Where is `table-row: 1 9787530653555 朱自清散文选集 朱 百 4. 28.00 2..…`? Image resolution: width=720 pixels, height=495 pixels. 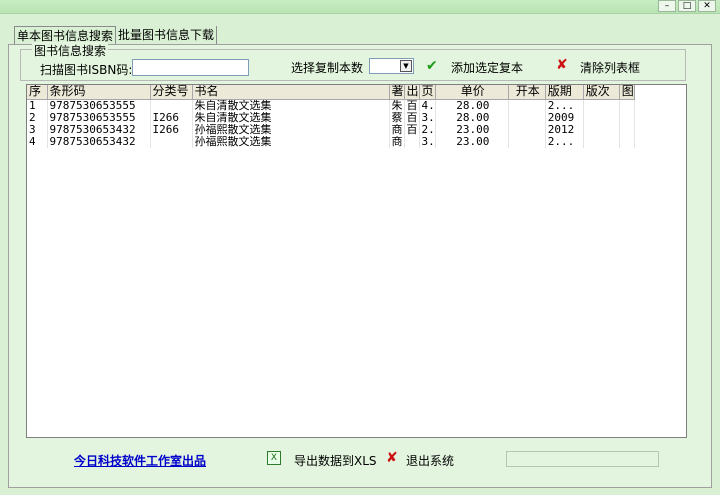 table-row: 1 9787530653555 朱自清散文选集 朱 百 4. 28.00 2..… is located at coordinates (331, 105).